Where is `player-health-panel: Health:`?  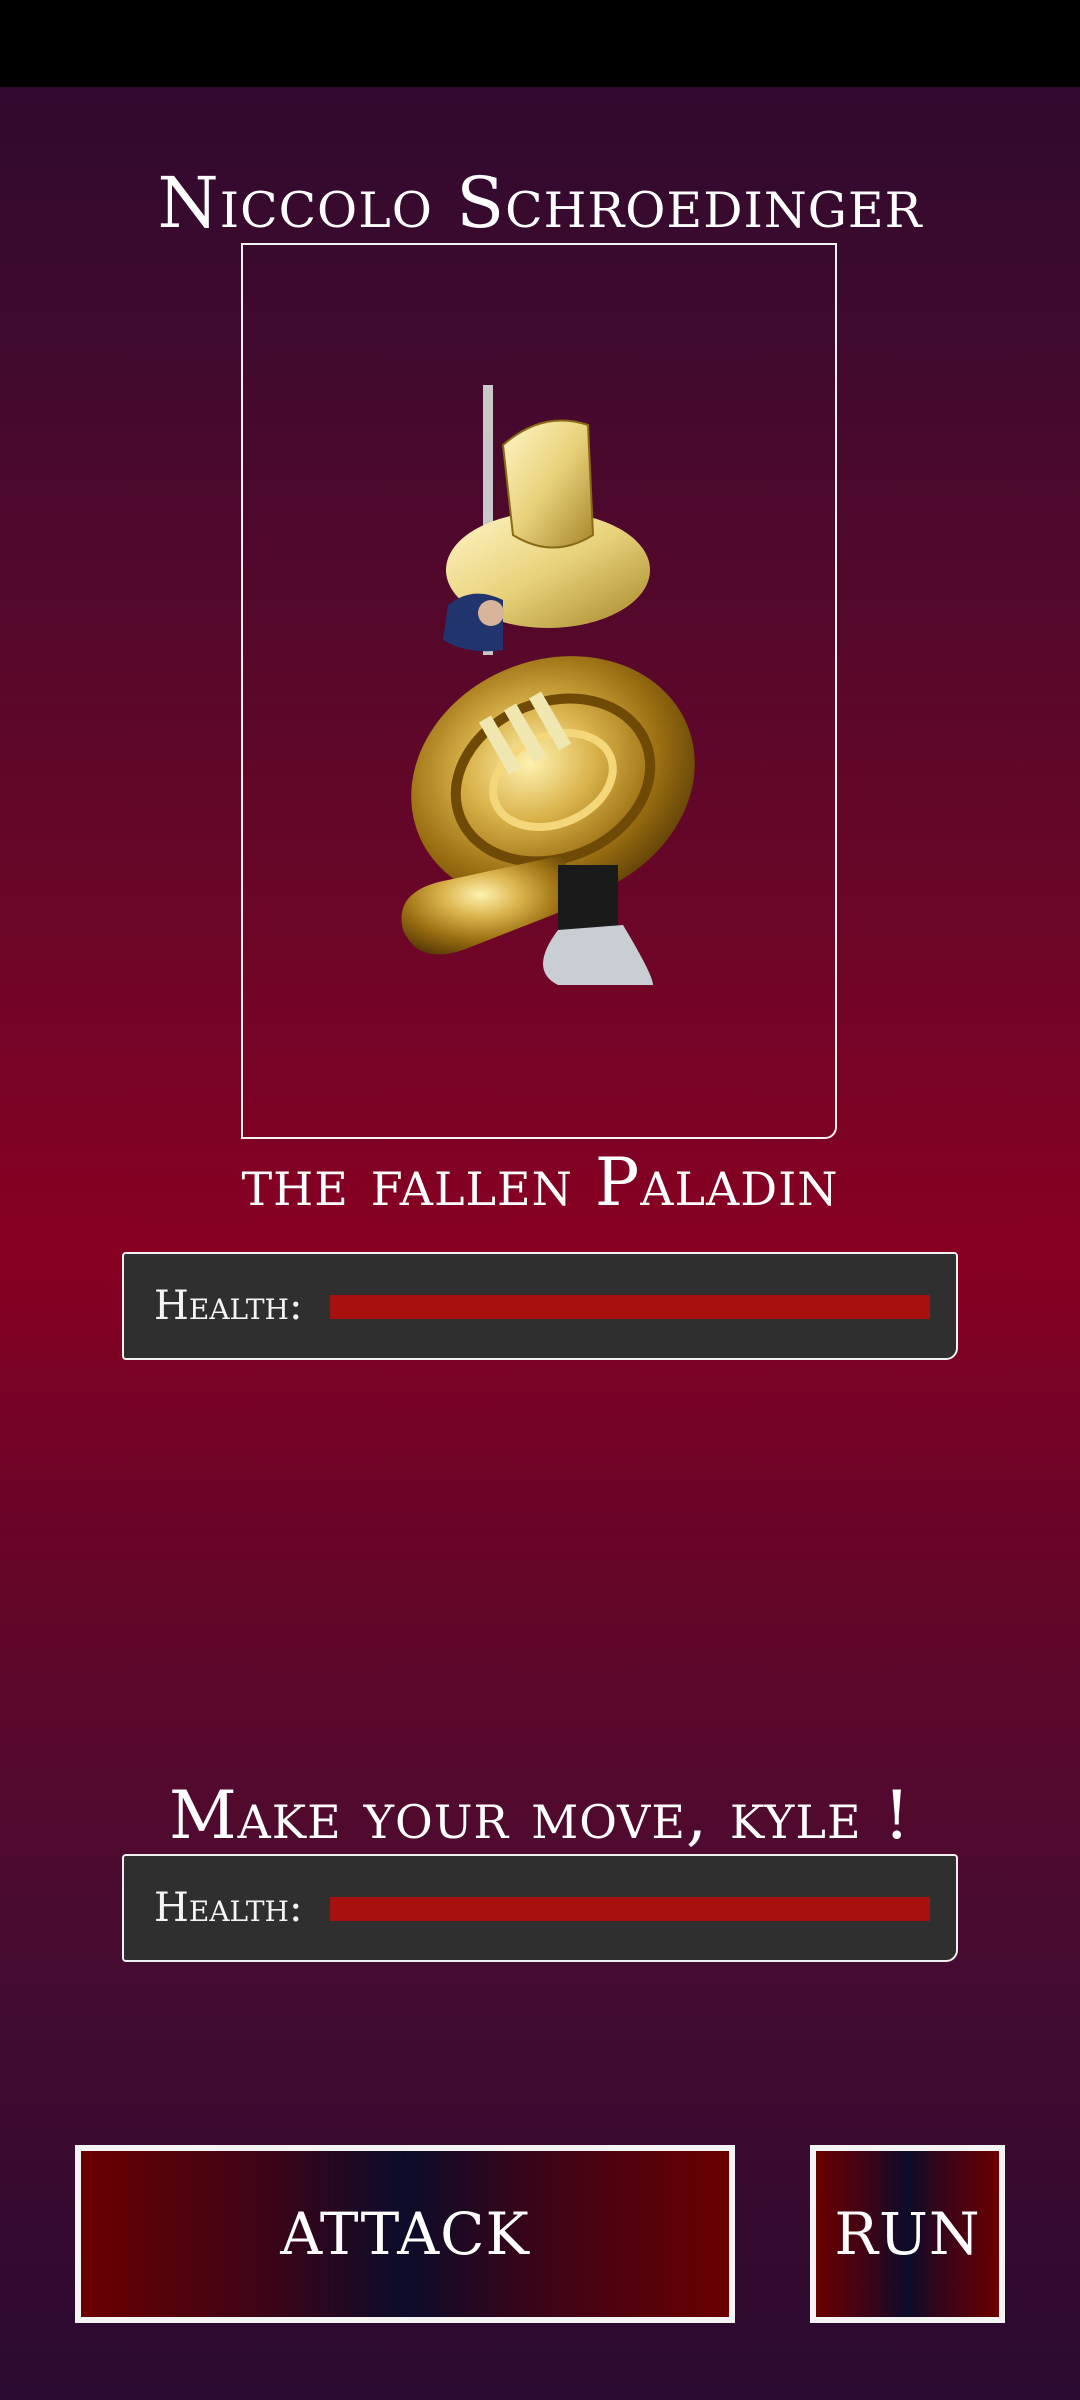 player-health-panel: Health: is located at coordinates (540, 1908).